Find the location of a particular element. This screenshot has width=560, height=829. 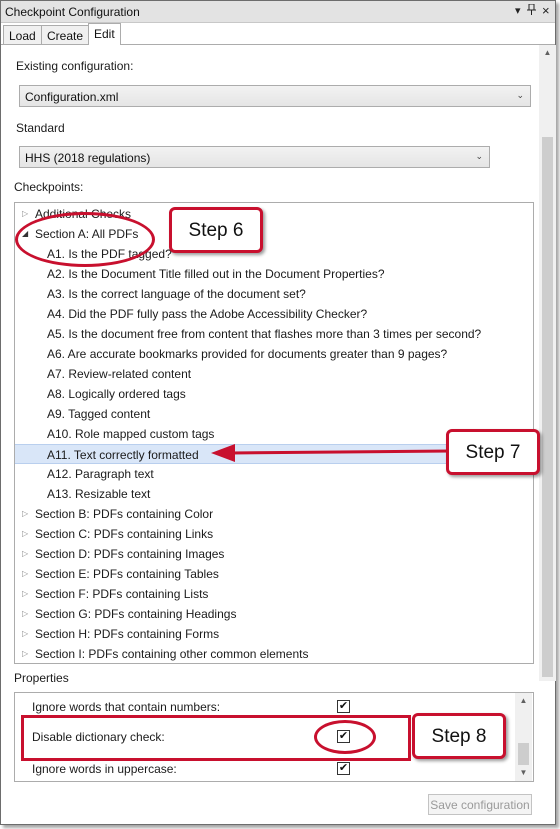

tree-item: A9. Tagged content is located at coordinates (274, 414).